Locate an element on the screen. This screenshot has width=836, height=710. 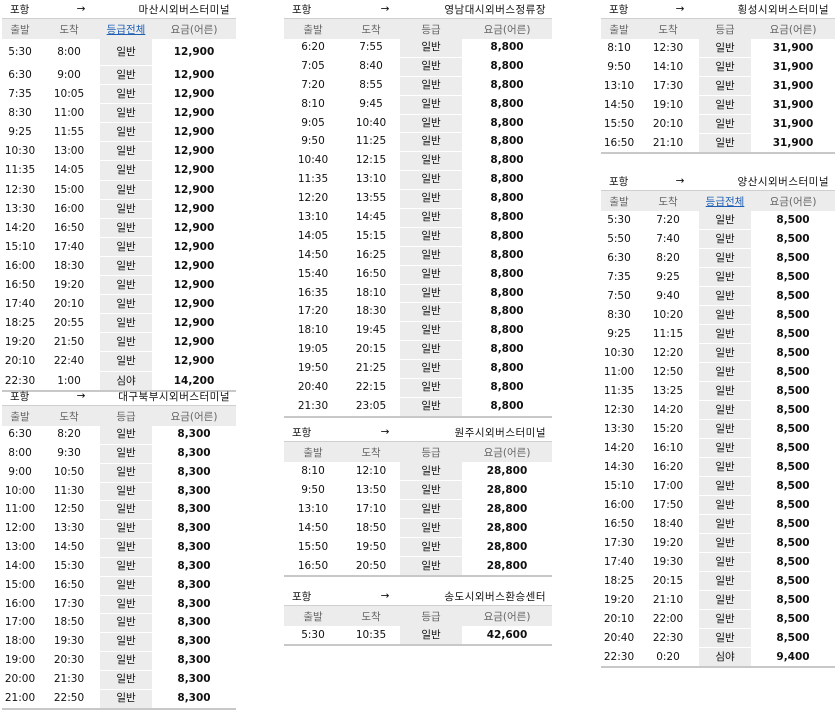
arrival-time: 13:25 is located at coordinates (668, 391).